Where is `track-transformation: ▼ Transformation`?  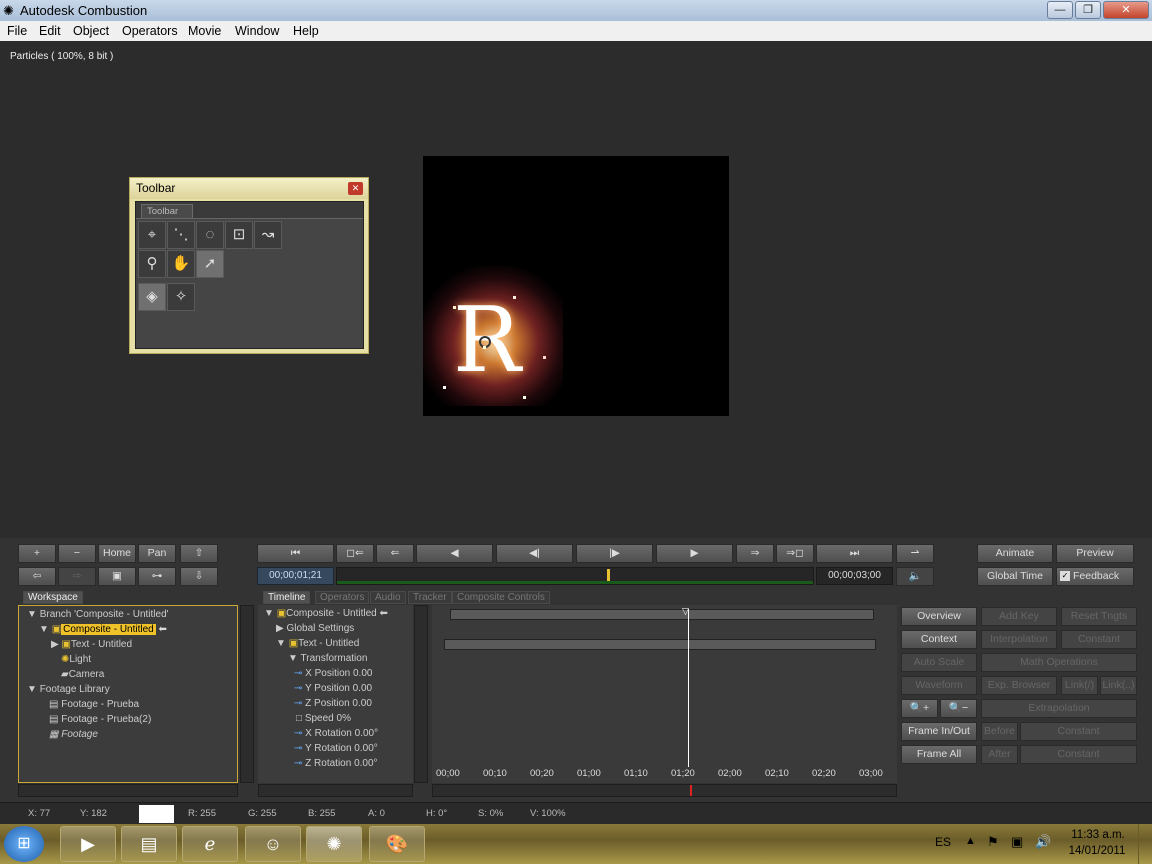
track-transformation: ▼ Transformation is located at coordinates (327, 660).